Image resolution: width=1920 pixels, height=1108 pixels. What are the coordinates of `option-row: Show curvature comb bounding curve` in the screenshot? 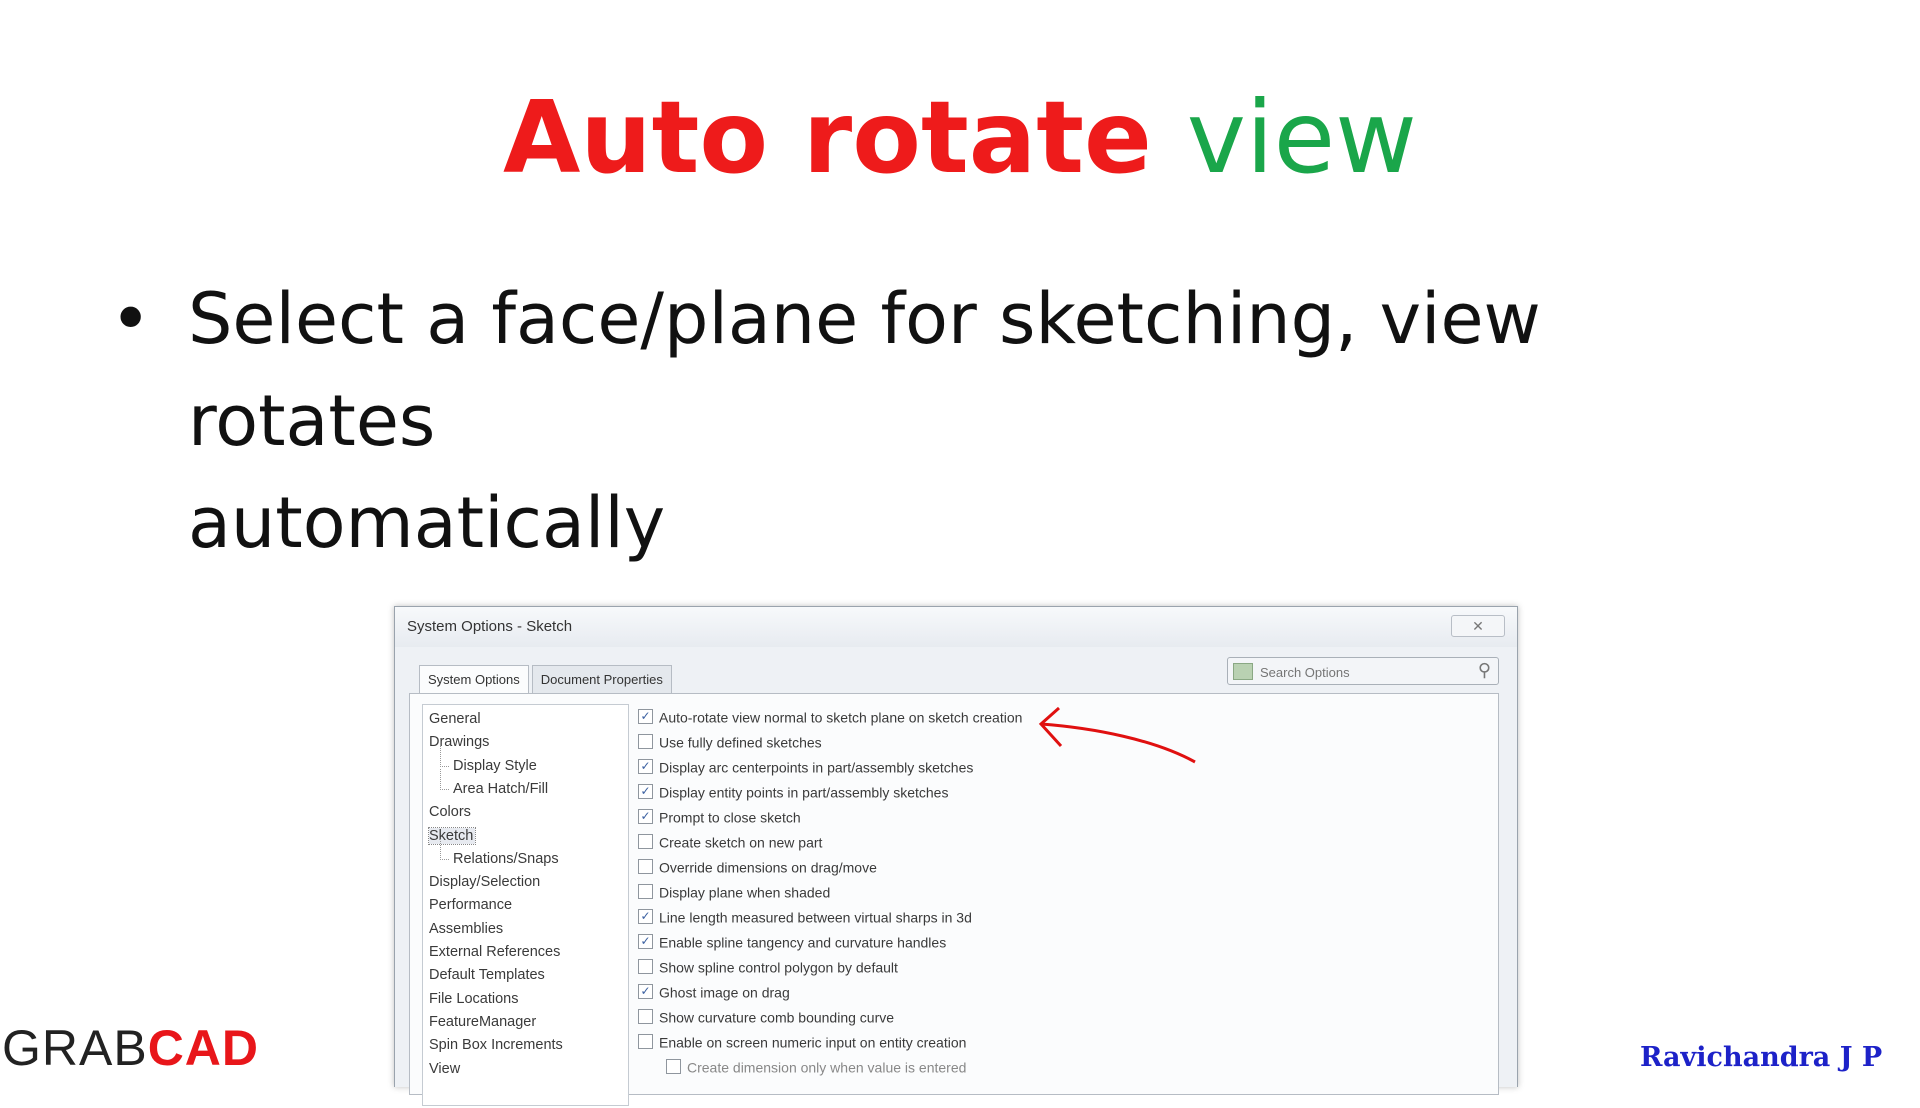 It's located at (766, 1019).